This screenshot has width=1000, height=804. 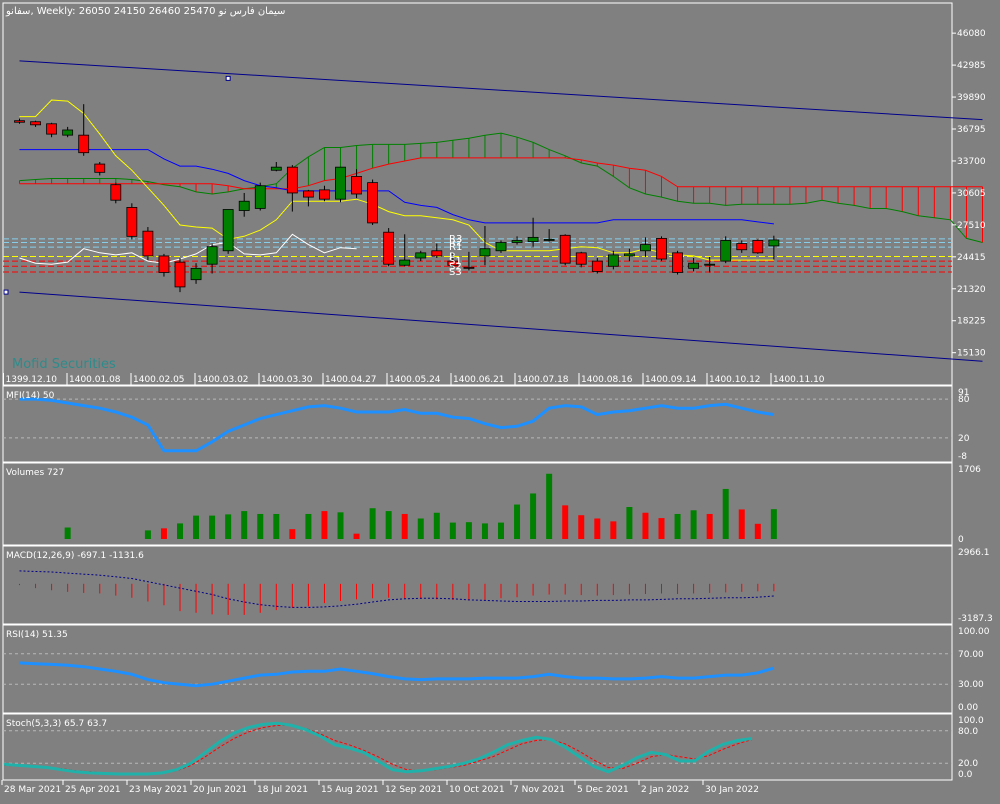 What do you see at coordinates (971, 258) in the screenshot?
I see `price-tick-label: 24415` at bounding box center [971, 258].